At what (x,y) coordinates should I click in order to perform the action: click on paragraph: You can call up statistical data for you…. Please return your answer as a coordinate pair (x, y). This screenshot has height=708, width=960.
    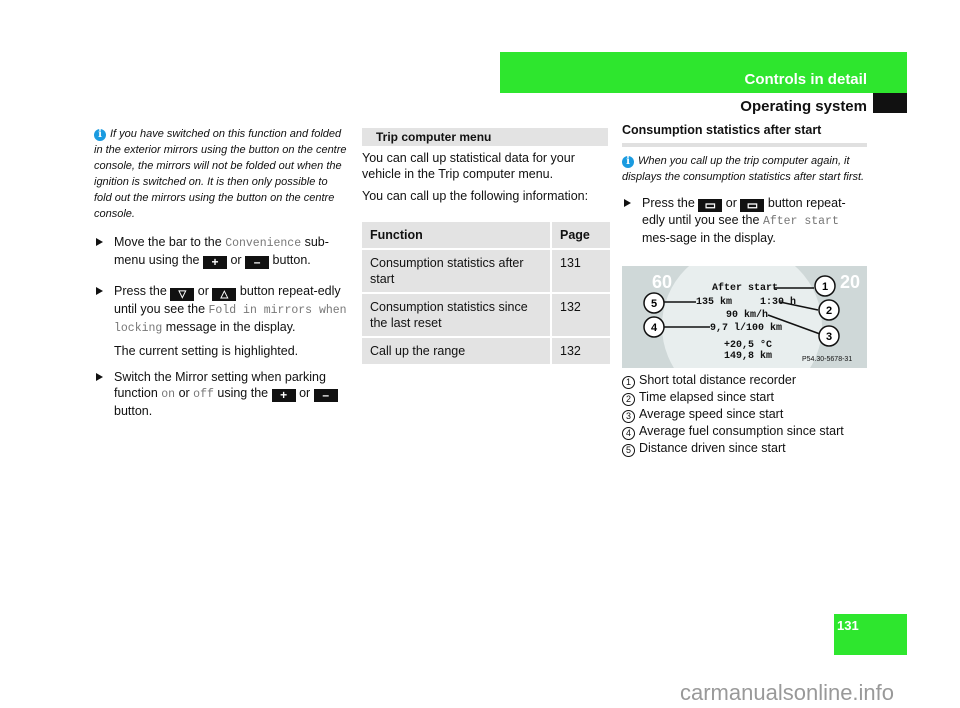
    Looking at the image, I should click on (468, 166).